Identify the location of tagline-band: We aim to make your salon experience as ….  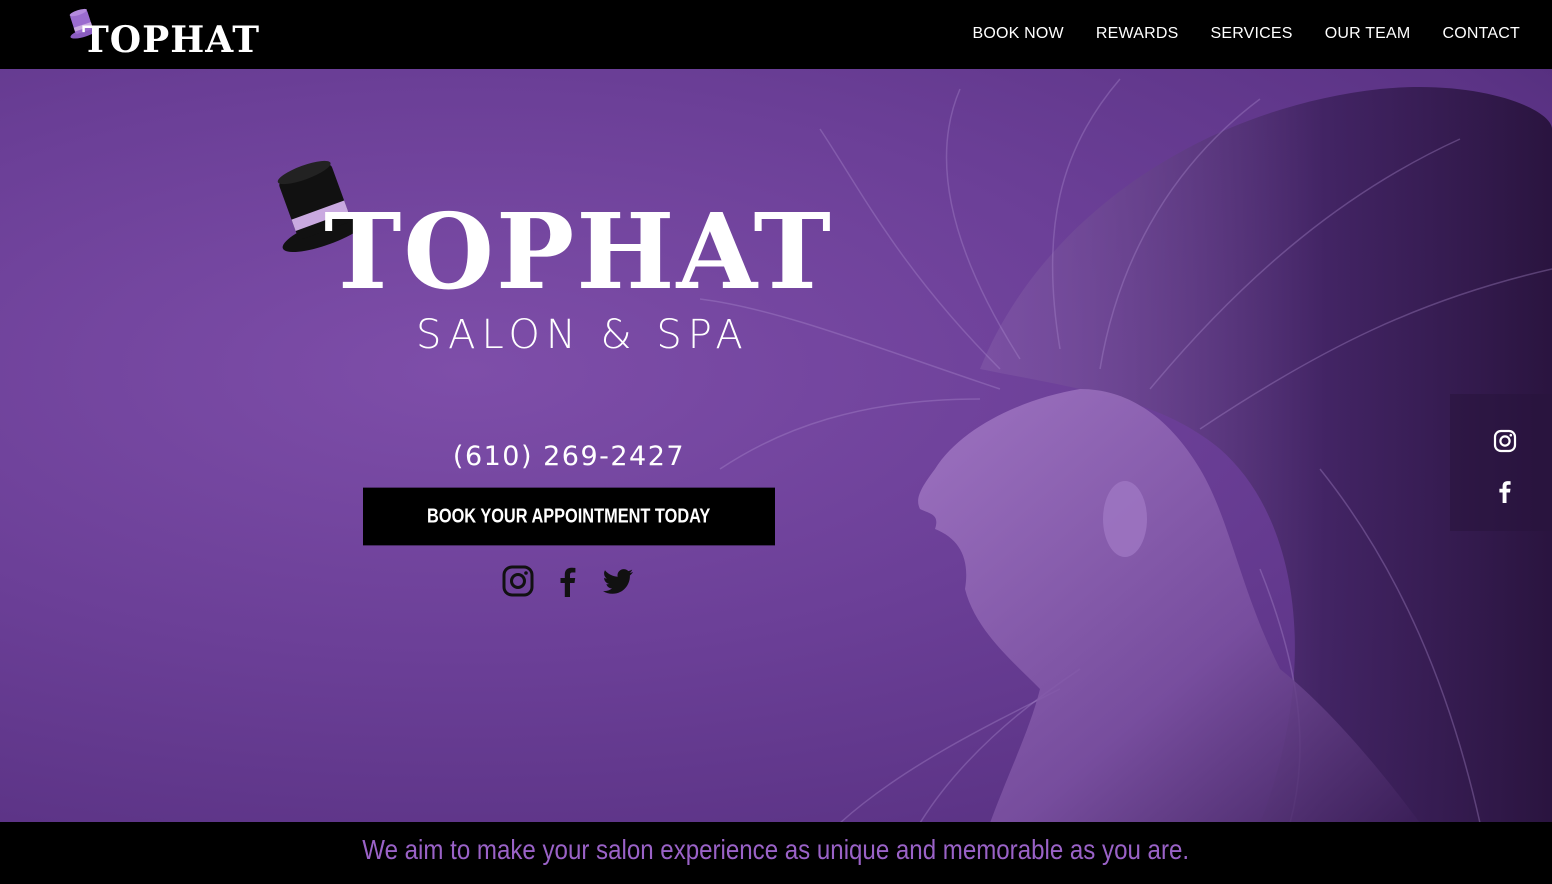
(776, 853).